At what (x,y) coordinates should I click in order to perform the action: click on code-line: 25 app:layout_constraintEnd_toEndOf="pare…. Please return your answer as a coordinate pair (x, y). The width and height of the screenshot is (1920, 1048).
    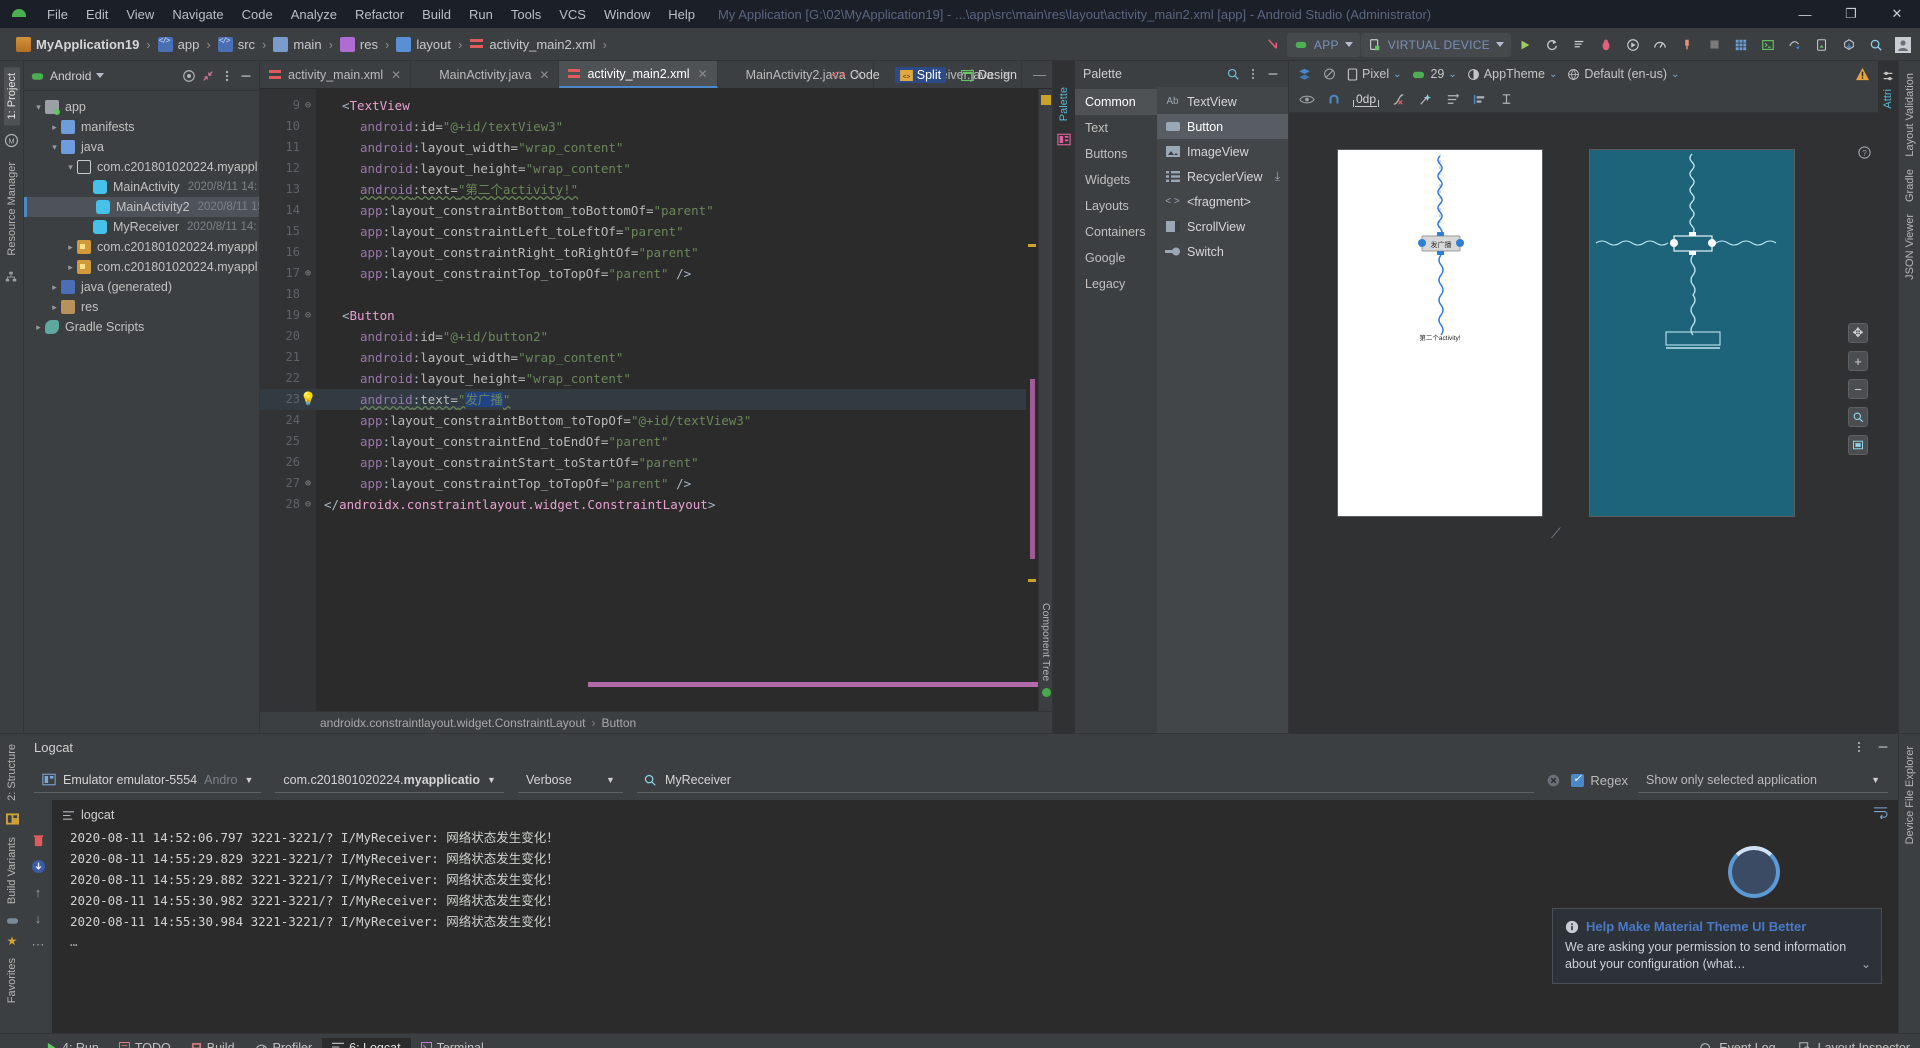
    Looking at the image, I should click on (649, 441).